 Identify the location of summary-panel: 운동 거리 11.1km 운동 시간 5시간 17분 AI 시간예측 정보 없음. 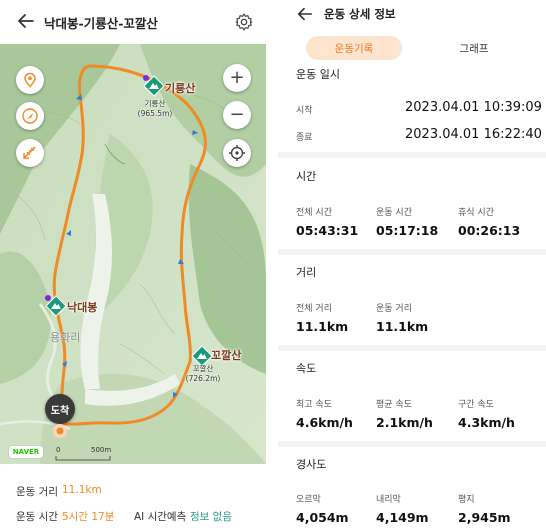
(133, 497).